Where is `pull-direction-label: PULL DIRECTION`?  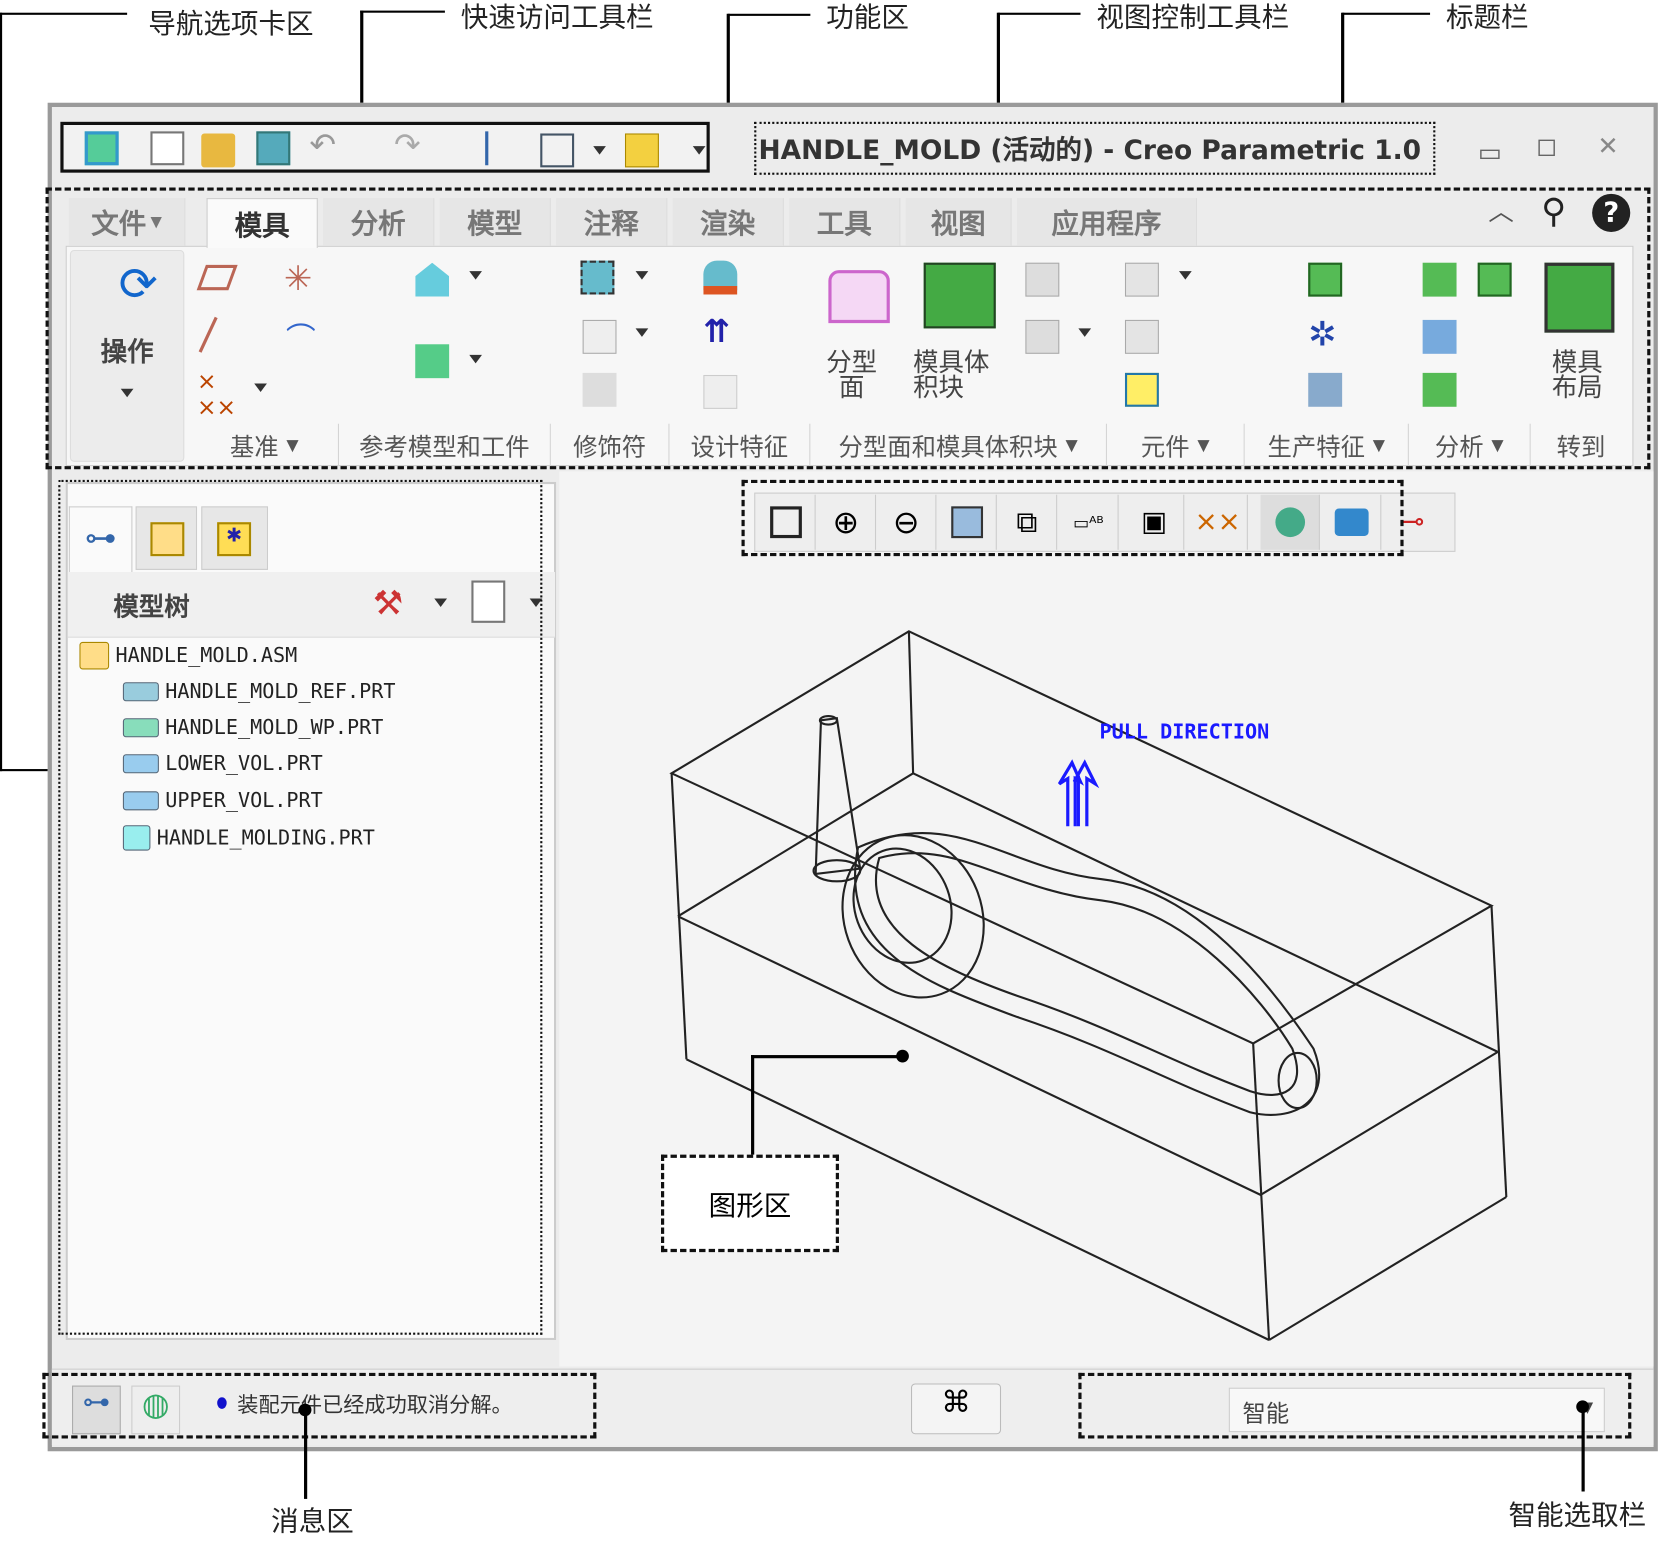
pull-direction-label: PULL DIRECTION is located at coordinates (1184, 732).